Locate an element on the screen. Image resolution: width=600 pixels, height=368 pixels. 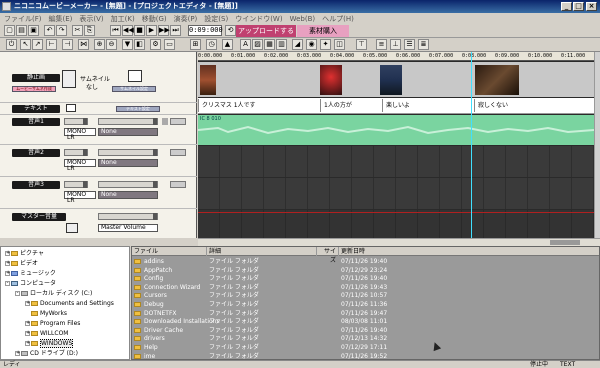
folder-tree-node: + ピクチャ is located at coordinates (24, 253).